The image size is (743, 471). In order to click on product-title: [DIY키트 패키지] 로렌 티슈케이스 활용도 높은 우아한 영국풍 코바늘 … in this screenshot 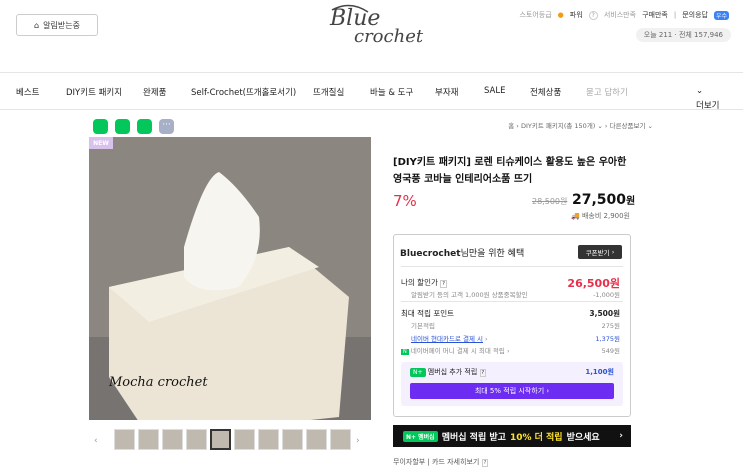, I will do `click(510, 171)`.